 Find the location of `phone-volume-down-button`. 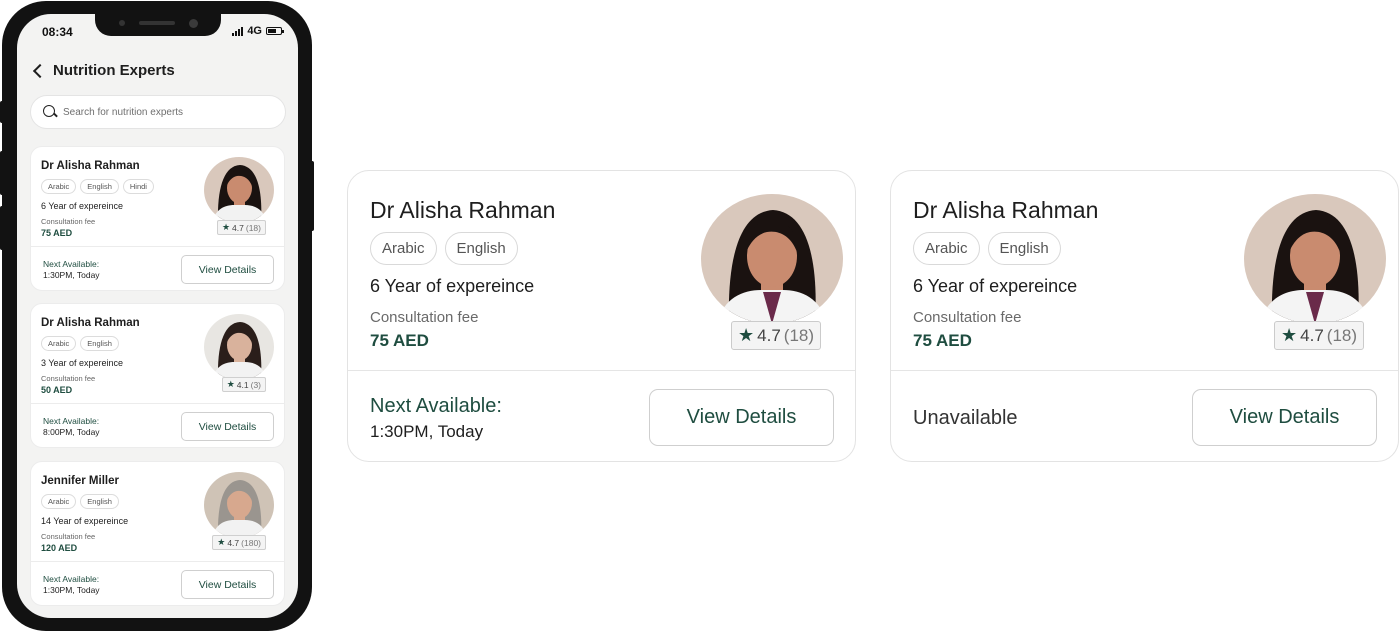

phone-volume-down-button is located at coordinates (2, 228).